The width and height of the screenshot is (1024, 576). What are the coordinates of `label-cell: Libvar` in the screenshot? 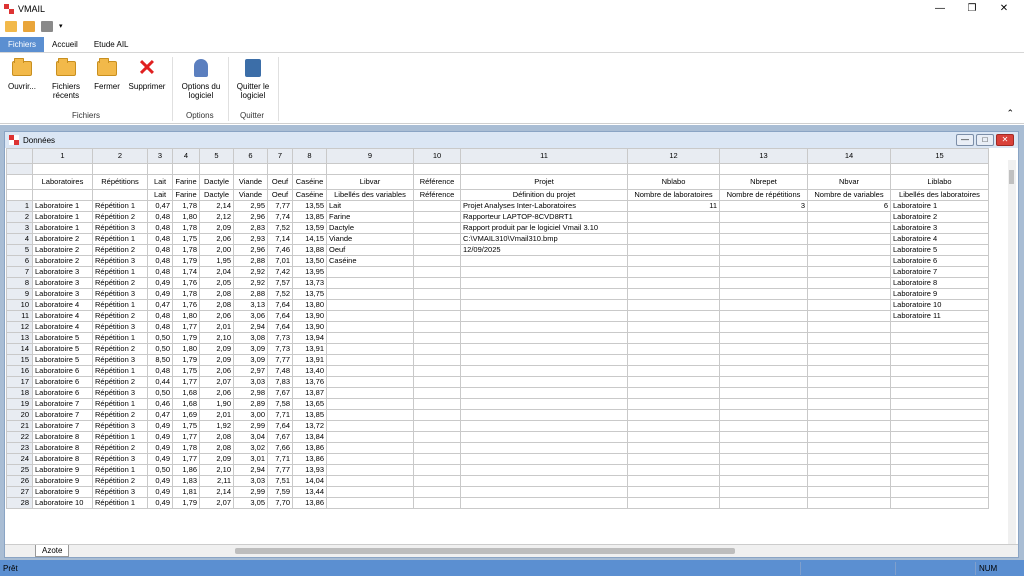 It's located at (370, 182).